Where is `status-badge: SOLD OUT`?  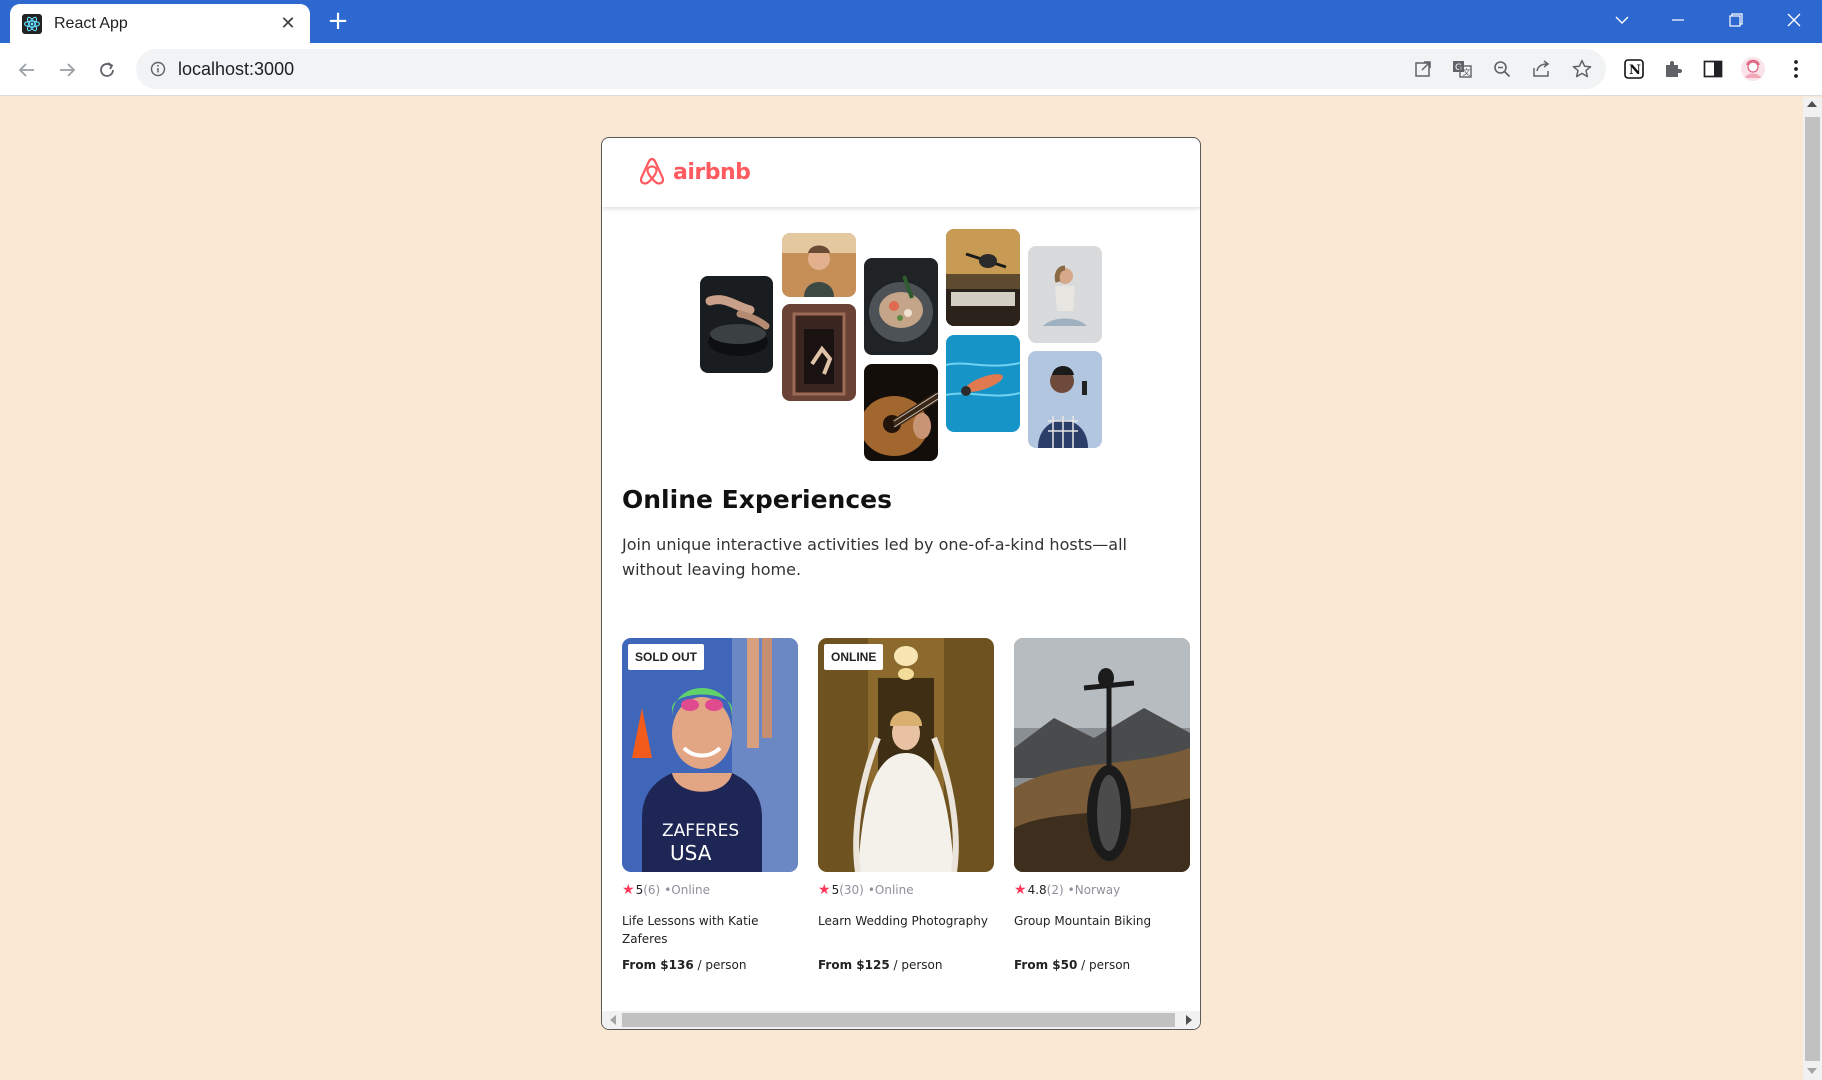 status-badge: SOLD OUT is located at coordinates (666, 657).